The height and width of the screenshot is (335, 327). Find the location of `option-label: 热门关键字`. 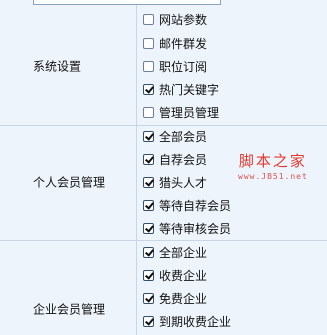

option-label: 热门关键字 is located at coordinates (189, 89).